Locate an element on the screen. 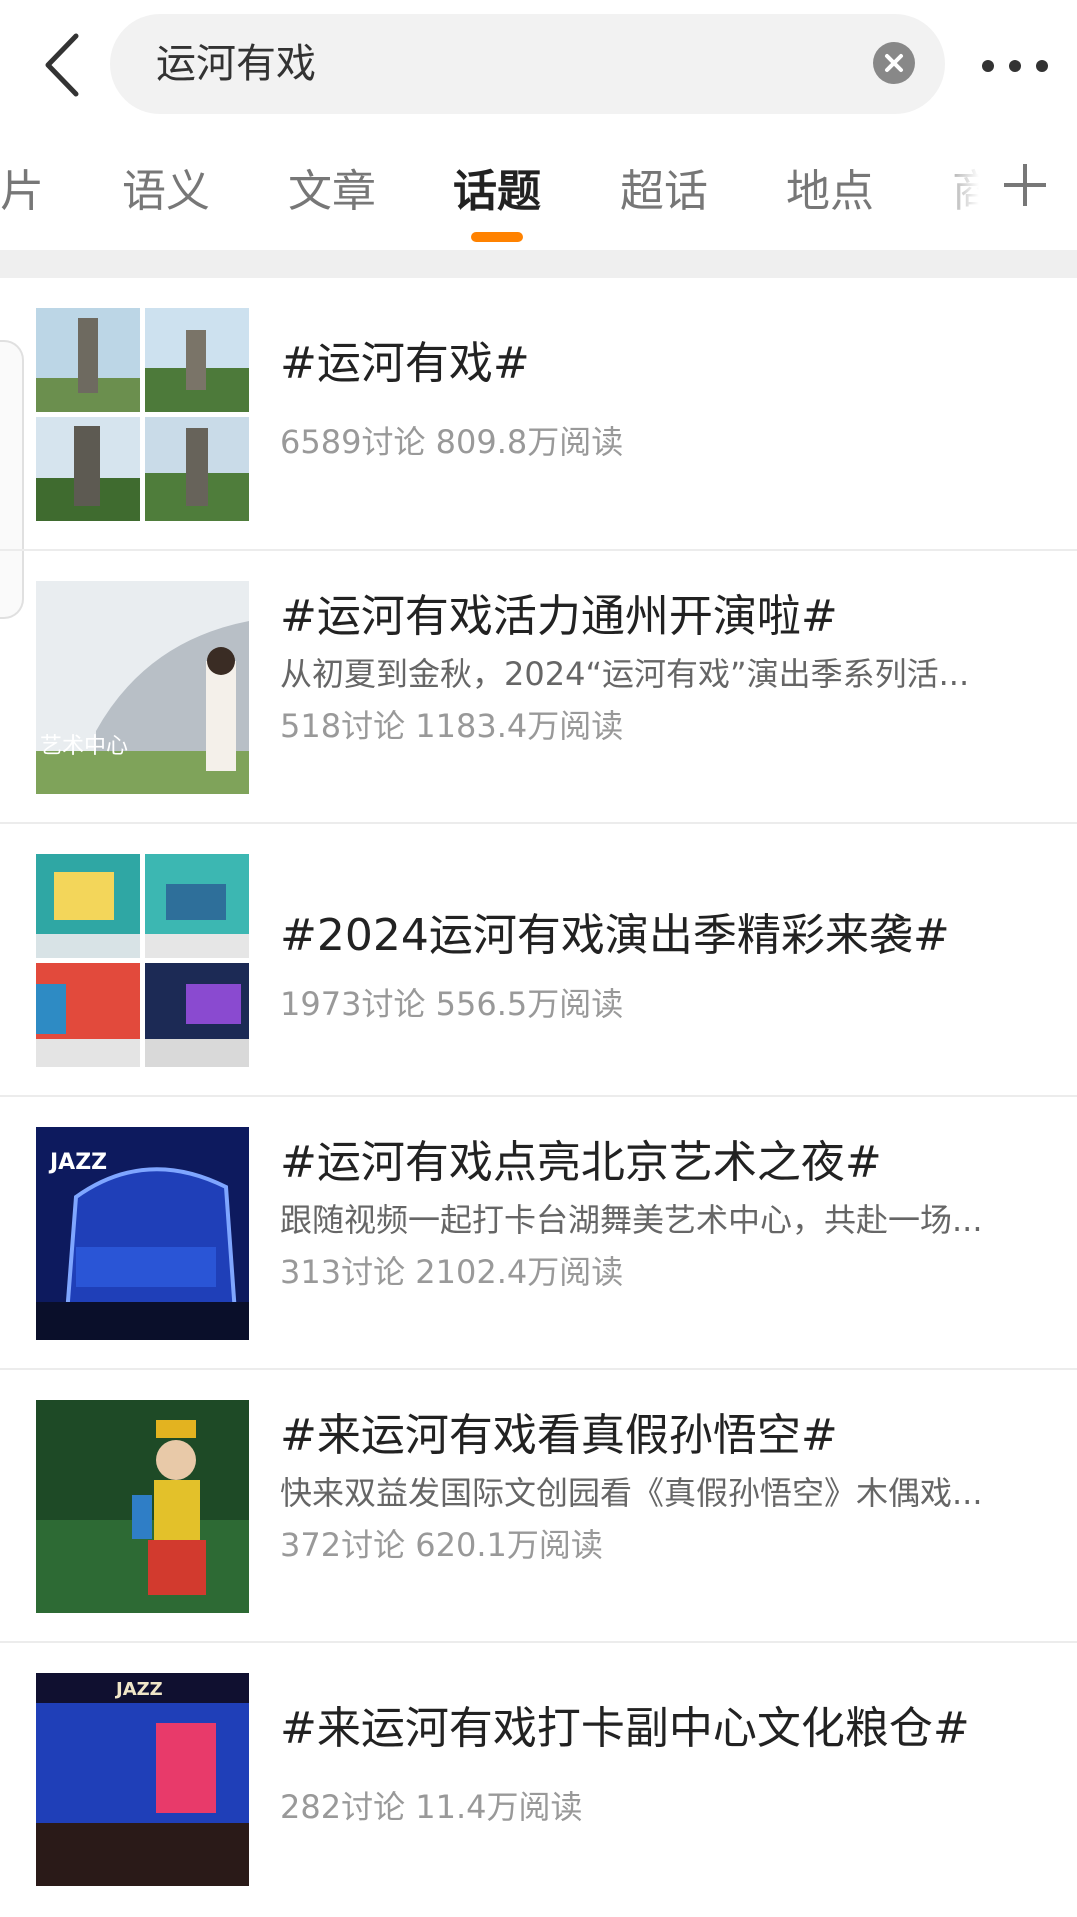  chevron-left-icon is located at coordinates (62, 65).